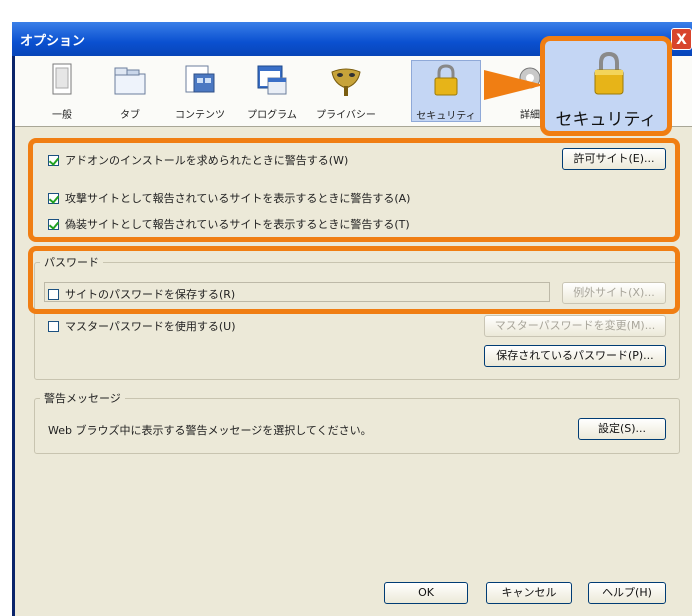 This screenshot has height=616, width=692. I want to click on tab-privacy-label: プライバシー, so click(346, 115).